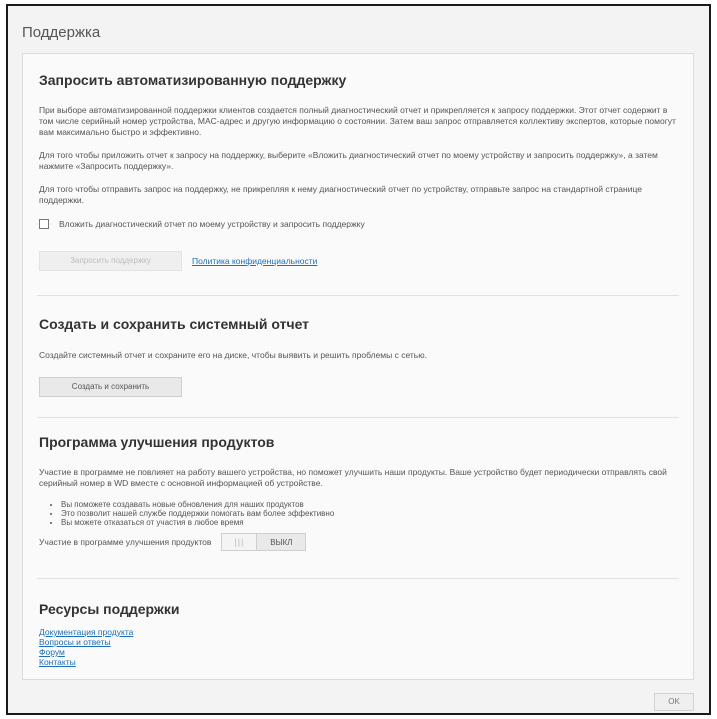 Image resolution: width=717 pixels, height=719 pixels. What do you see at coordinates (359, 662) in the screenshot?
I see `contacts-link: Контакты` at bounding box center [359, 662].